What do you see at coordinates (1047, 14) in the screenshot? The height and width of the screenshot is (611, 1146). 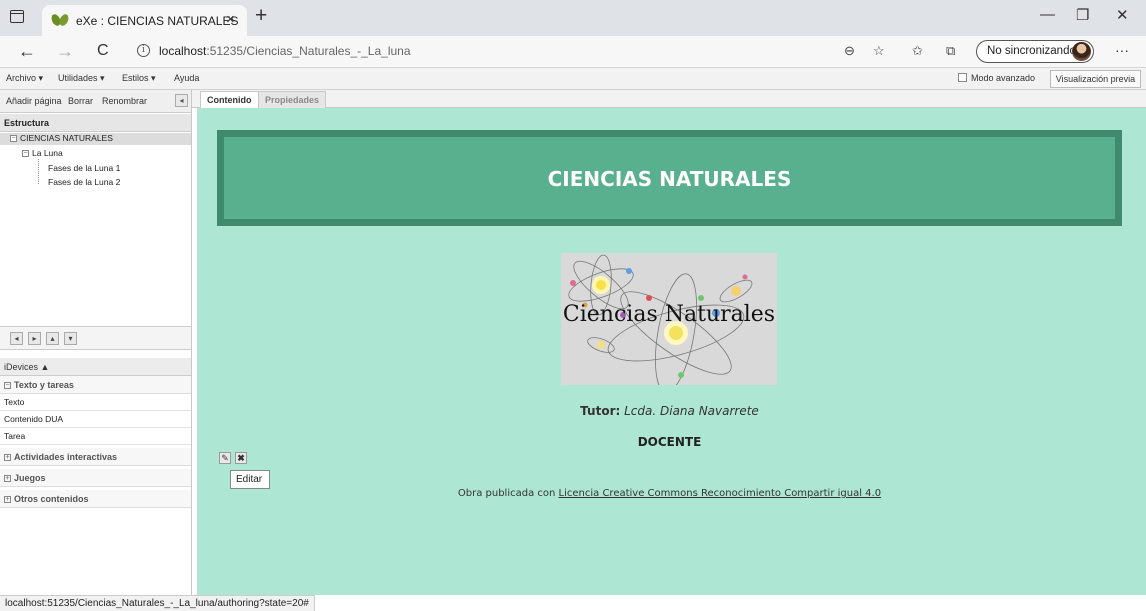 I see `minimize-icon: —` at bounding box center [1047, 14].